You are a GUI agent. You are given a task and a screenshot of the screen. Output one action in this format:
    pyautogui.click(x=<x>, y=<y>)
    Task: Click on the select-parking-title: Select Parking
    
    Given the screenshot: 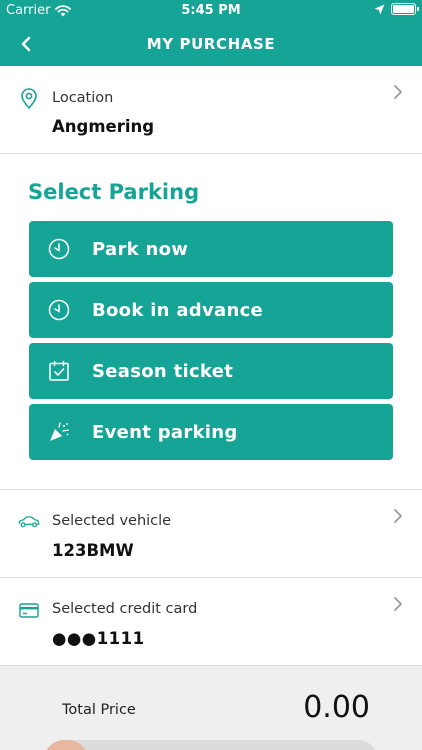 What is the action you would take?
    pyautogui.click(x=114, y=192)
    